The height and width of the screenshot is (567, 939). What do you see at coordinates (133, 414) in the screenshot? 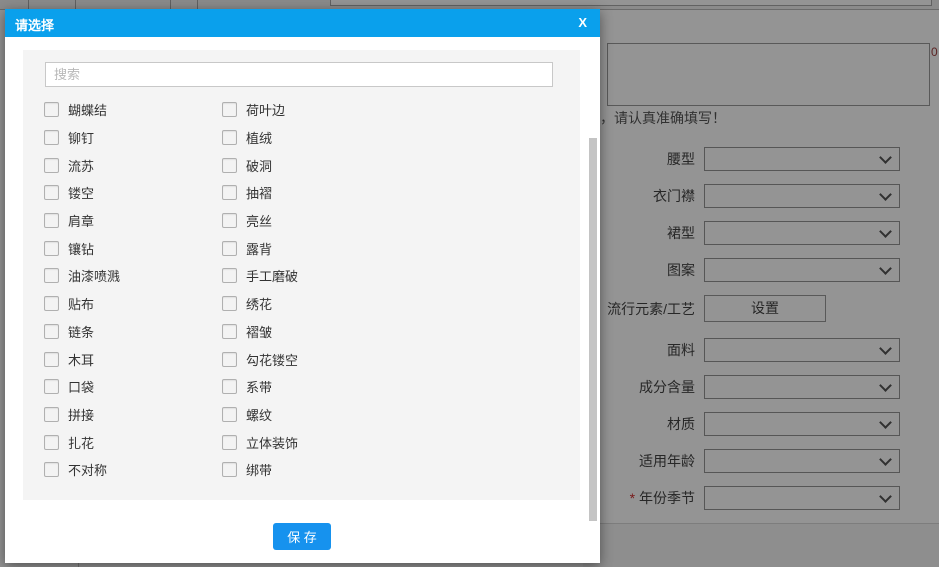
I see `checkbox-option: 拼接` at bounding box center [133, 414].